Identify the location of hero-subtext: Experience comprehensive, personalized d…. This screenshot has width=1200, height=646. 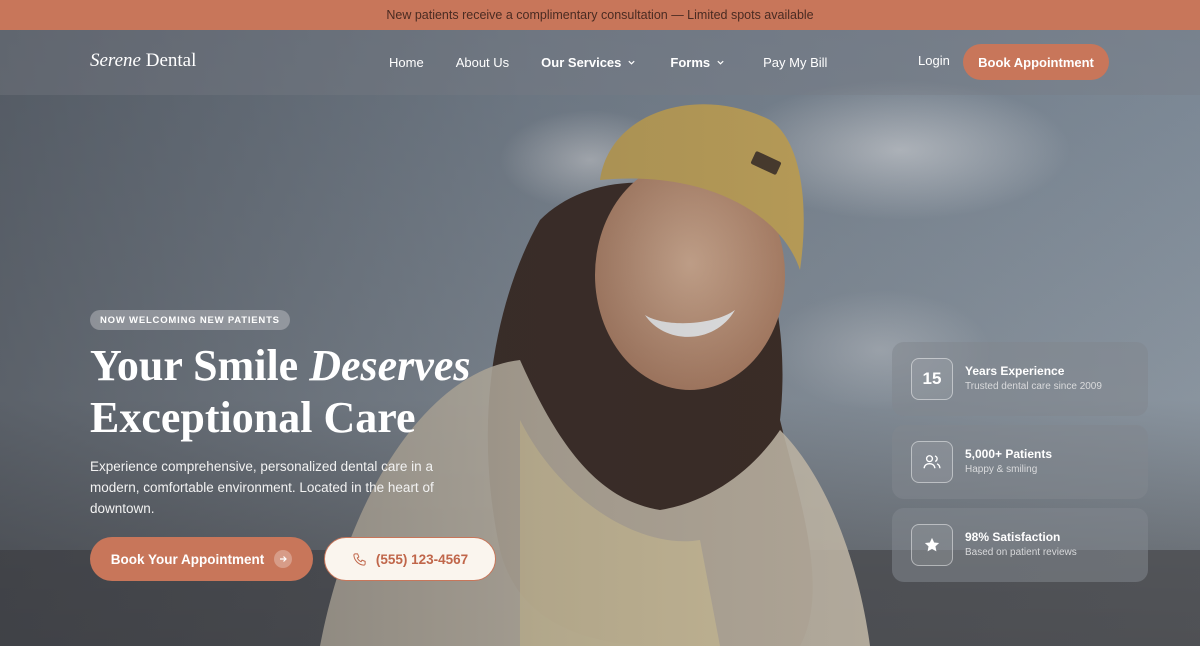
(262, 487).